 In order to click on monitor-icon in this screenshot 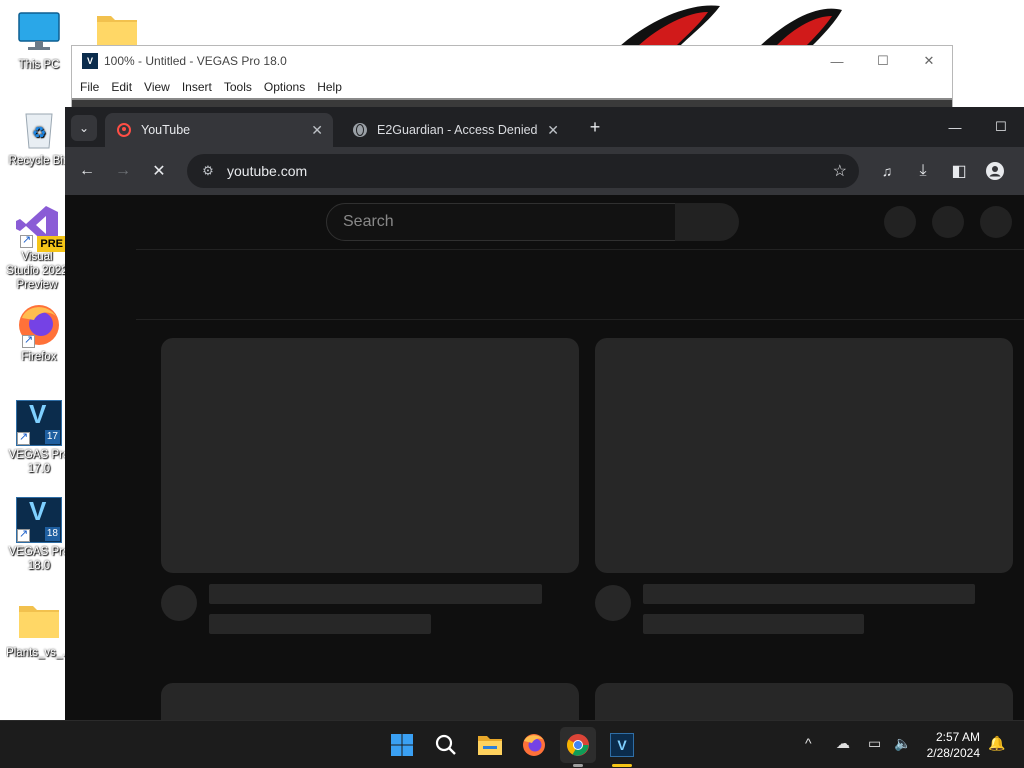, I will do `click(39, 33)`.